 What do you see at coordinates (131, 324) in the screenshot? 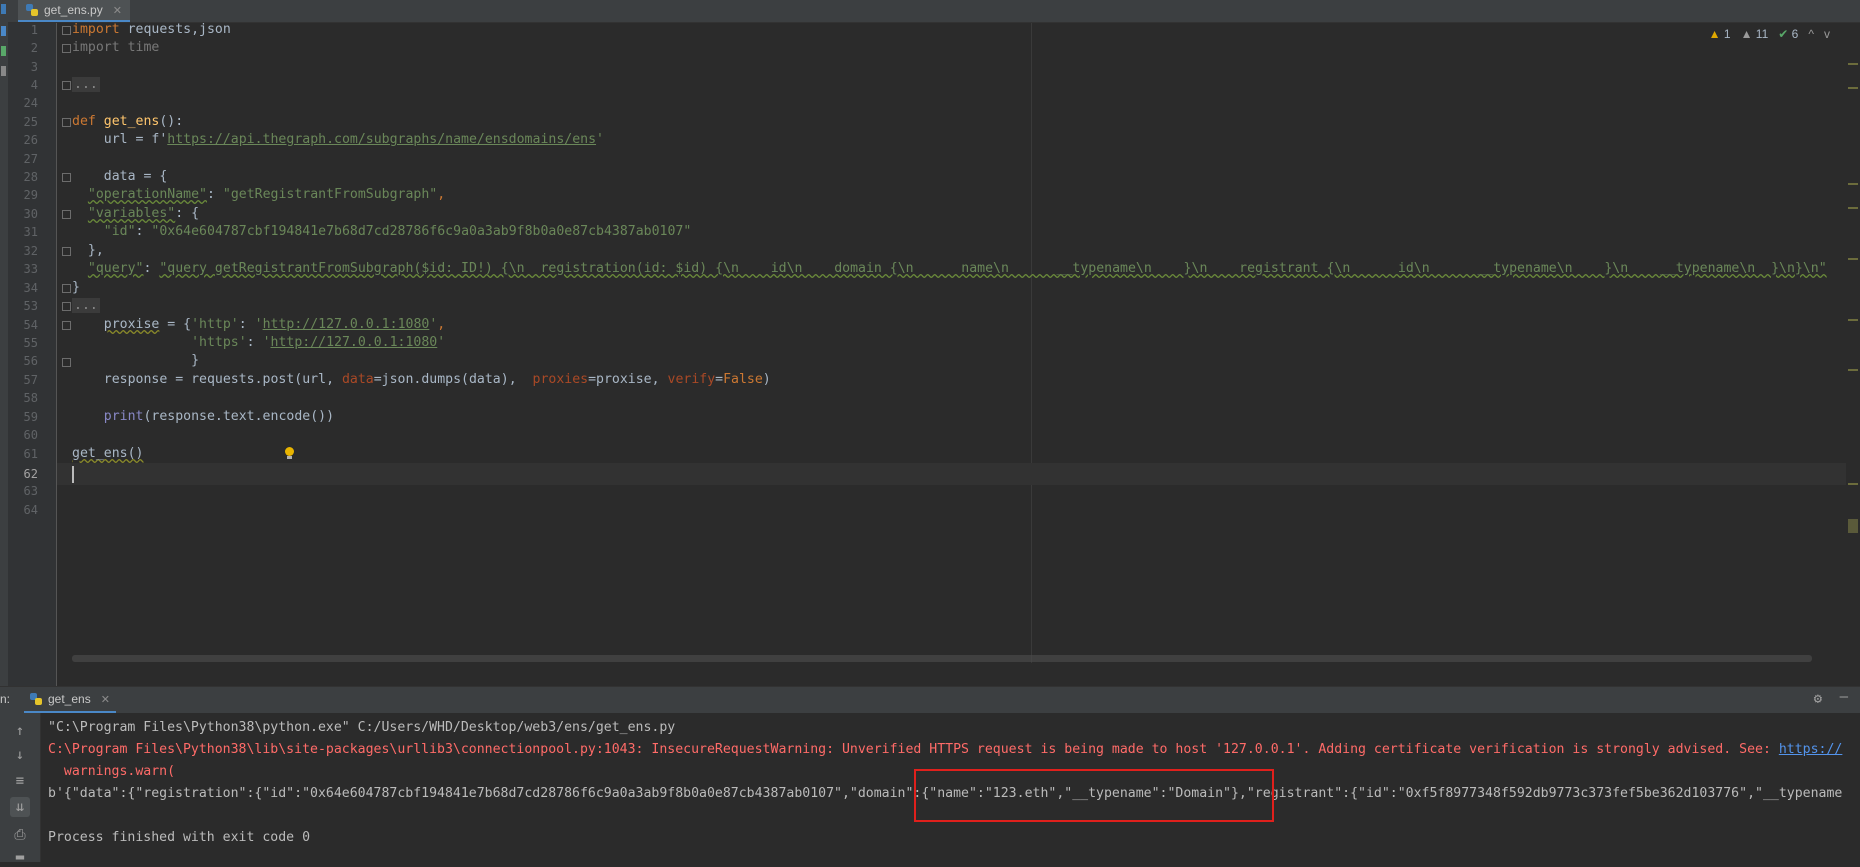
I see `variable-proxise: proxise` at bounding box center [131, 324].